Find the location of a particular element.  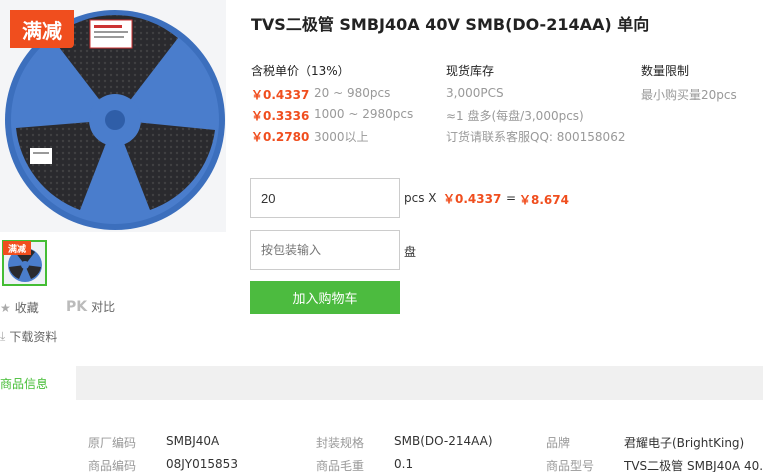

quantity-input is located at coordinates (325, 198).